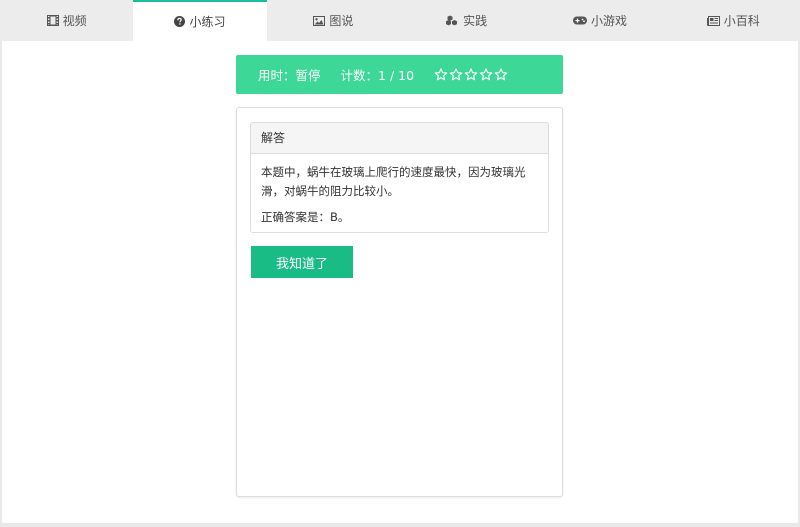 The image size is (800, 527). I want to click on tab-game: 小游戏, so click(599, 20).